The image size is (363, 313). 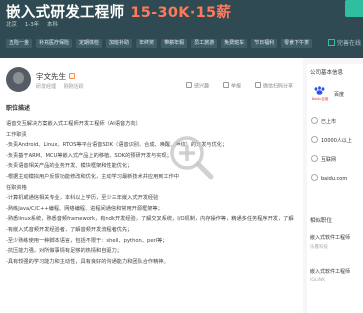 I want to click on header-actions: 完善在线, so click(x=335, y=29).